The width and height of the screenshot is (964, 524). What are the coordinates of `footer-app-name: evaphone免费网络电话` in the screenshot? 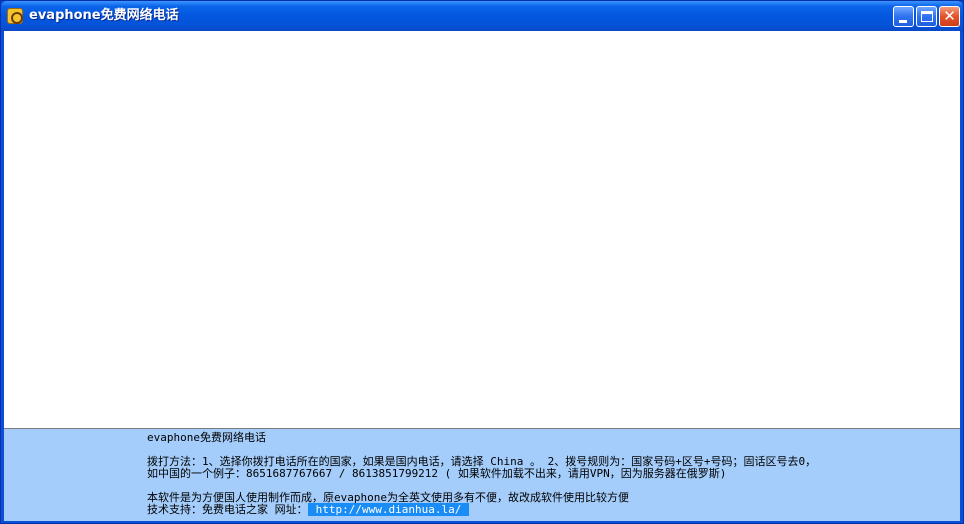 It's located at (206, 437).